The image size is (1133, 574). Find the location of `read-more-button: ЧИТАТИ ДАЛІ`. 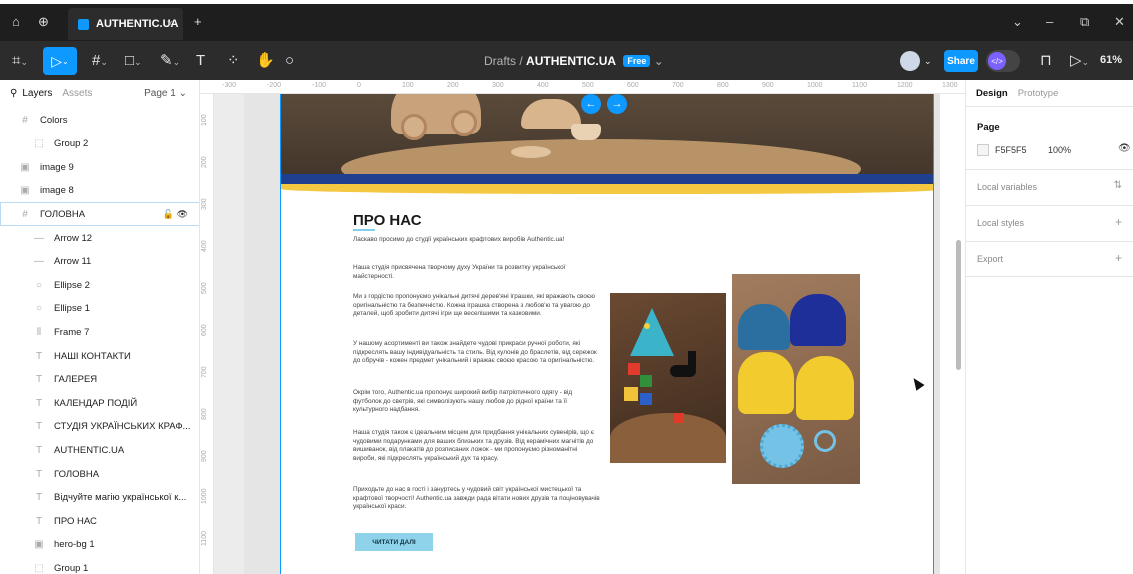

read-more-button: ЧИТАТИ ДАЛІ is located at coordinates (394, 542).